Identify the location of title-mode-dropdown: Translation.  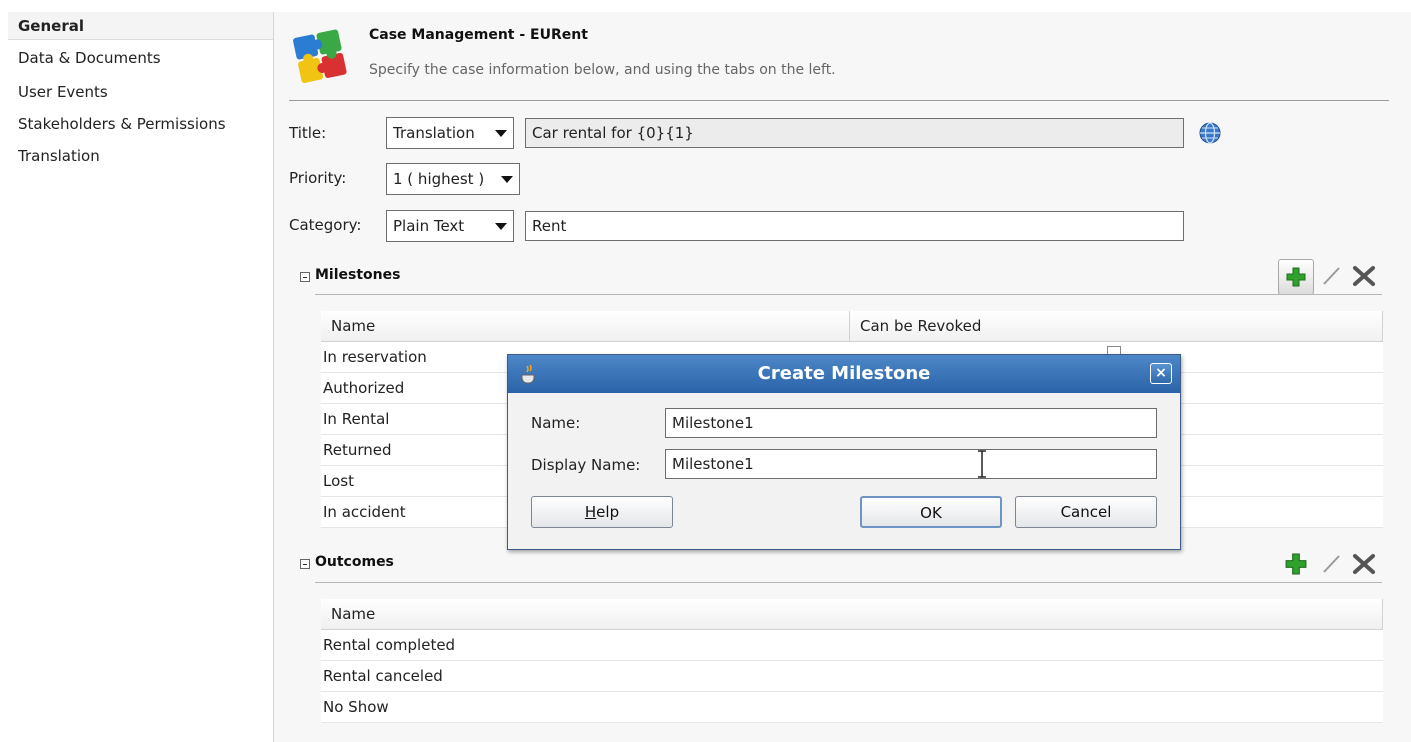
(450, 133).